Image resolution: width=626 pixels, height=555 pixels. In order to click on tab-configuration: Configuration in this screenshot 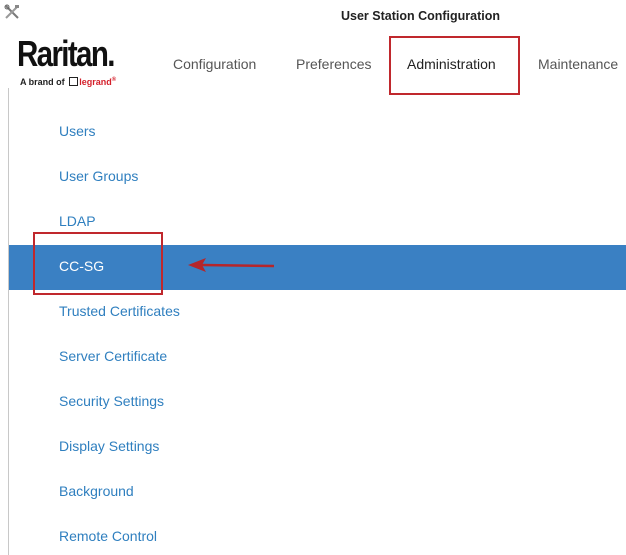, I will do `click(214, 64)`.